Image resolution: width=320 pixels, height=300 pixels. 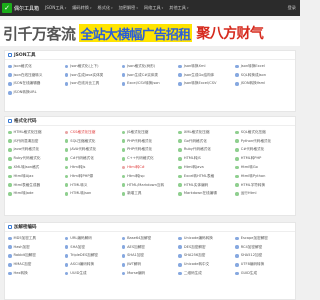 I want to click on tool-link: Rabbit加解密, so click(x=36, y=256).